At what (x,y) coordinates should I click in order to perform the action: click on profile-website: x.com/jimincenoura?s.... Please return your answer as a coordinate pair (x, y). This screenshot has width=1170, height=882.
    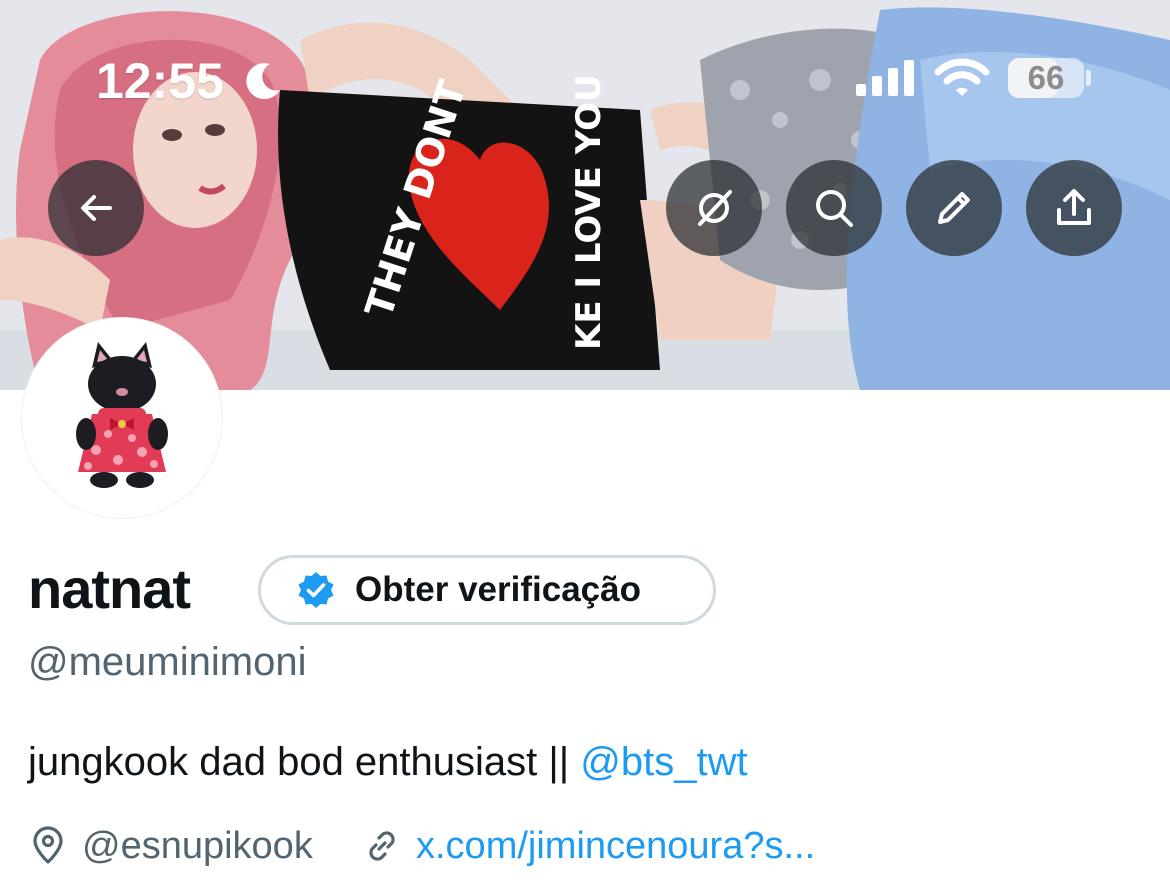
    Looking at the image, I should click on (588, 846).